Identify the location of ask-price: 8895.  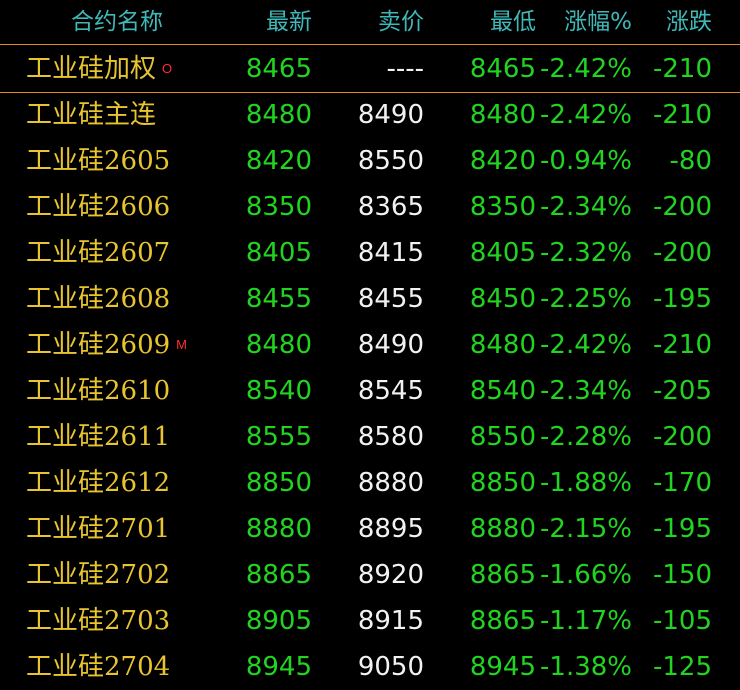
(390, 529).